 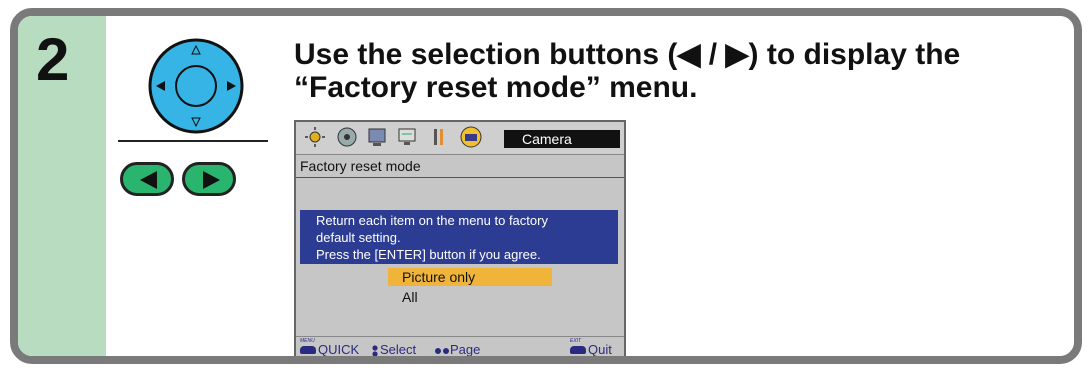 I want to click on title-divider, so click(x=460, y=177).